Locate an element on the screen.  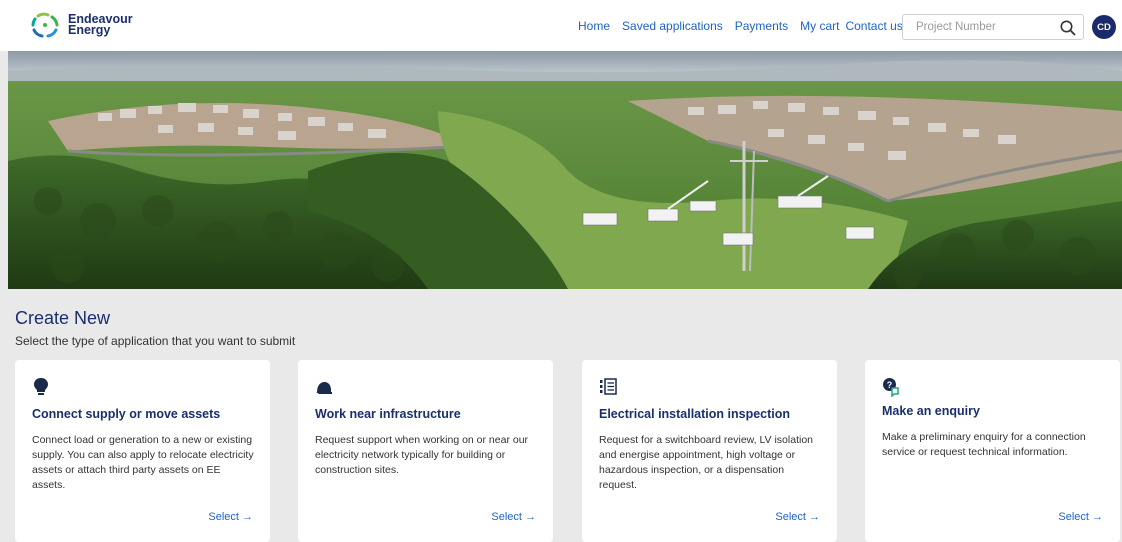
section-title: Create New is located at coordinates (63, 318).